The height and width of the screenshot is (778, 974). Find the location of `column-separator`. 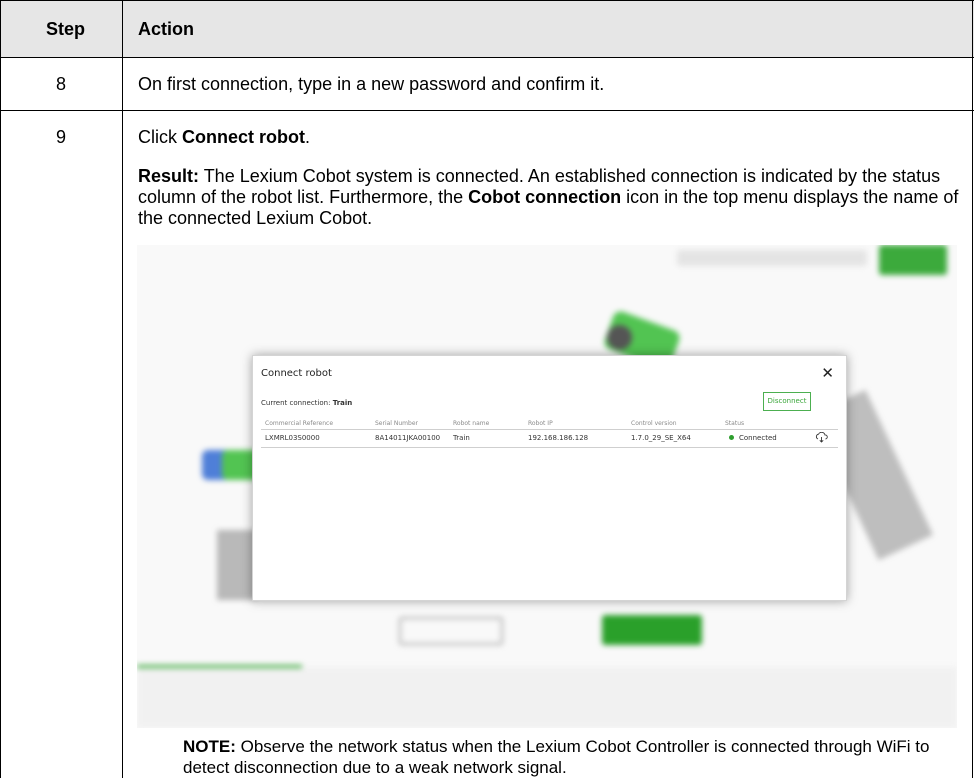

column-separator is located at coordinates (122, 389).